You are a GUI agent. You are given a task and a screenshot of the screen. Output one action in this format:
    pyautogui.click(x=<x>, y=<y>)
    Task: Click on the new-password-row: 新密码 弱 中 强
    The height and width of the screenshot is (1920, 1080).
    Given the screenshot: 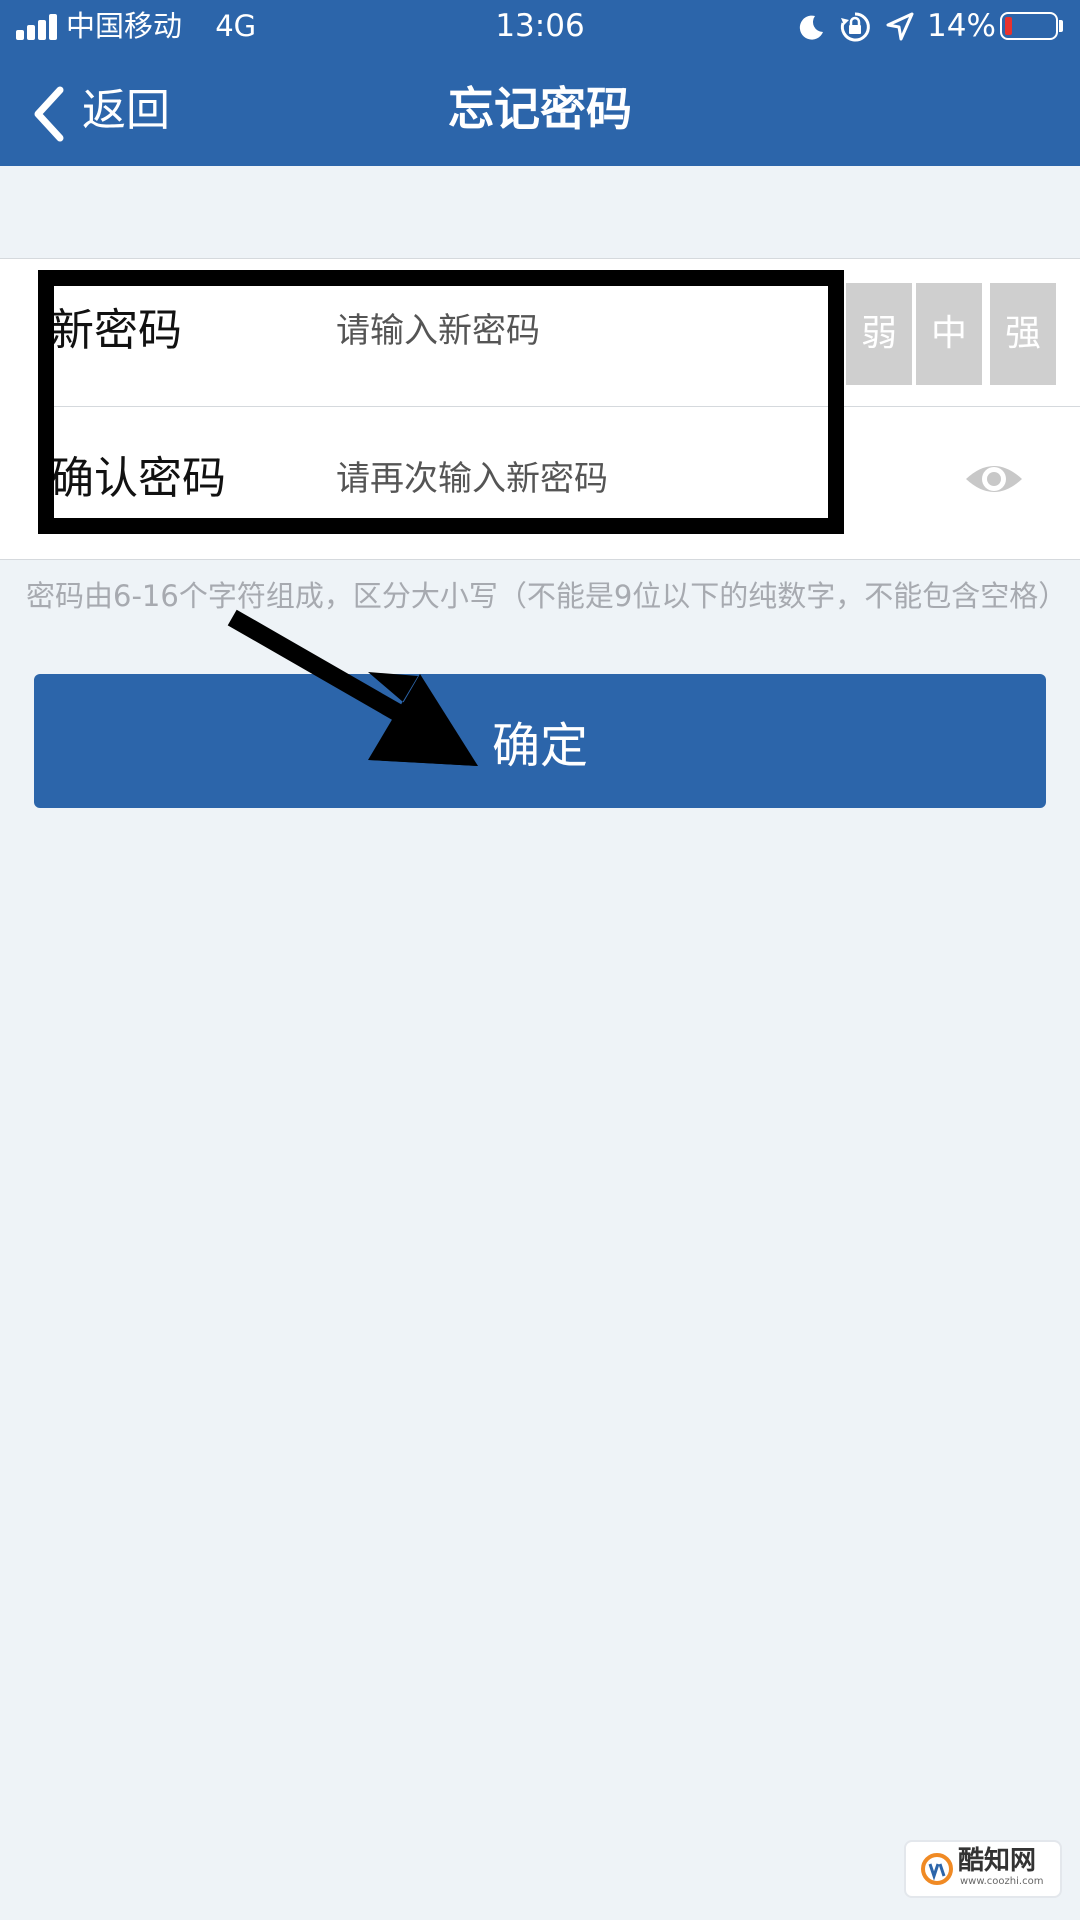 What is the action you would take?
    pyautogui.click(x=540, y=333)
    